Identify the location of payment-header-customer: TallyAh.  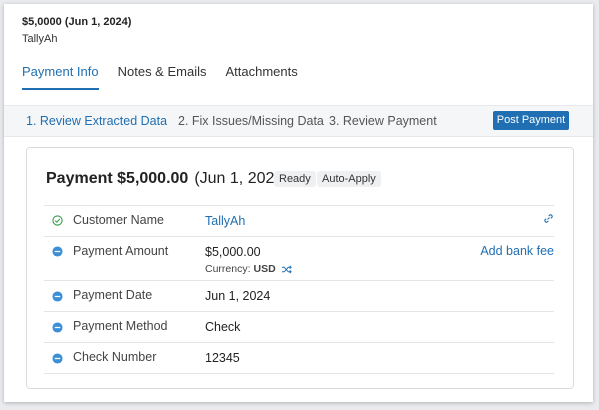
(40, 39).